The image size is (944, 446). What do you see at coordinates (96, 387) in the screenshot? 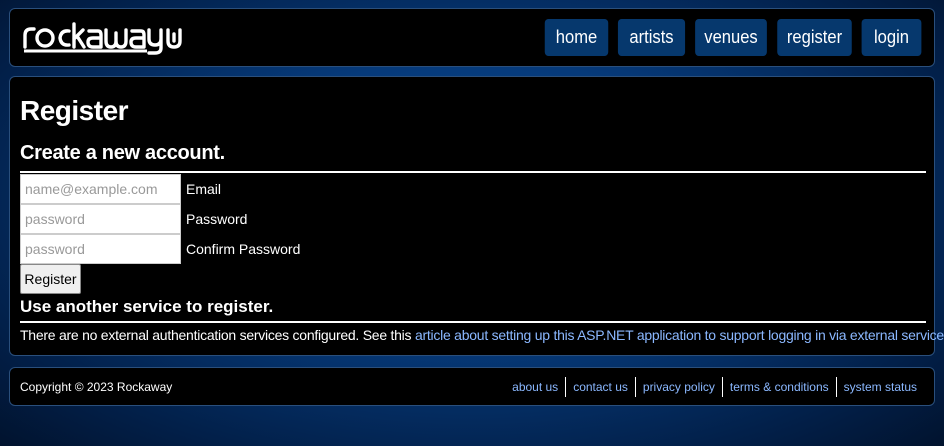
I see `copyright: Copyright © 2023 Rockaway` at bounding box center [96, 387].